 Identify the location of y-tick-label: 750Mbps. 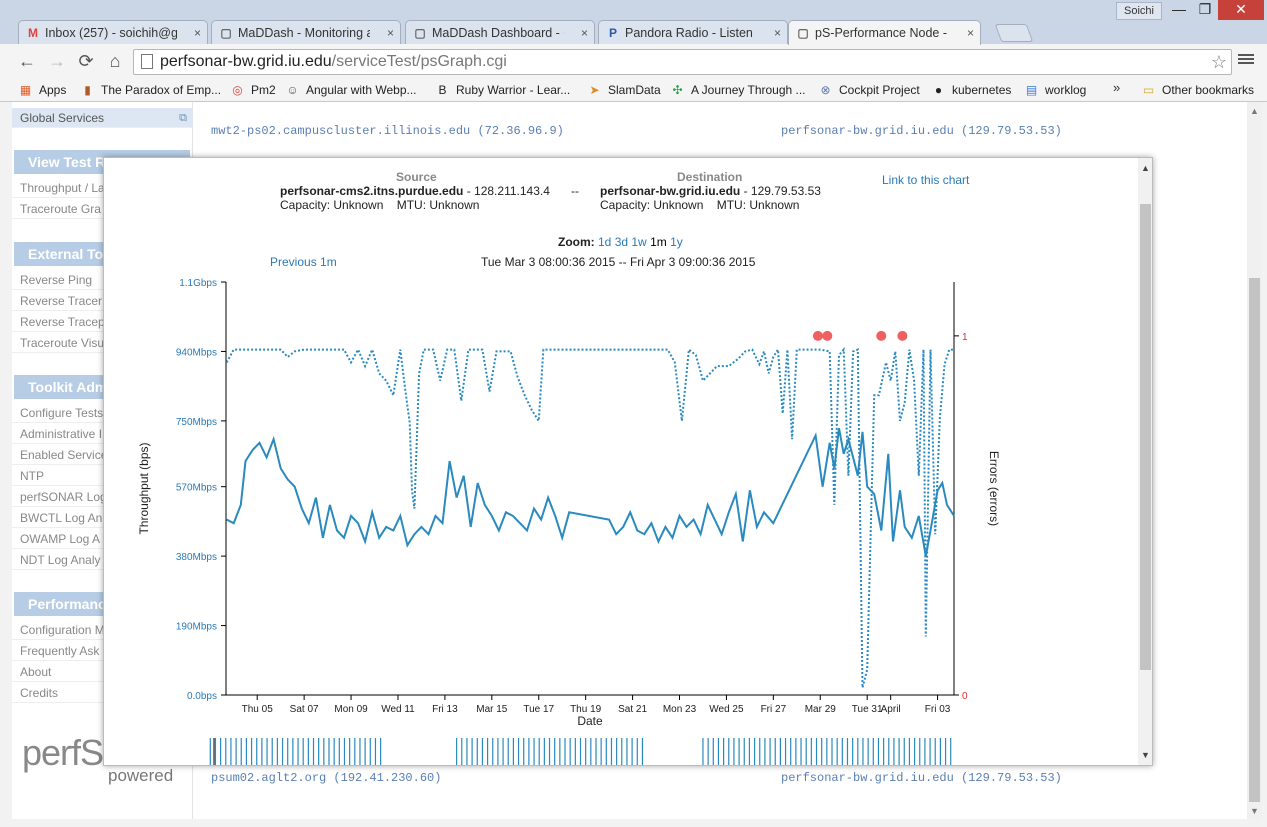
(196, 422).